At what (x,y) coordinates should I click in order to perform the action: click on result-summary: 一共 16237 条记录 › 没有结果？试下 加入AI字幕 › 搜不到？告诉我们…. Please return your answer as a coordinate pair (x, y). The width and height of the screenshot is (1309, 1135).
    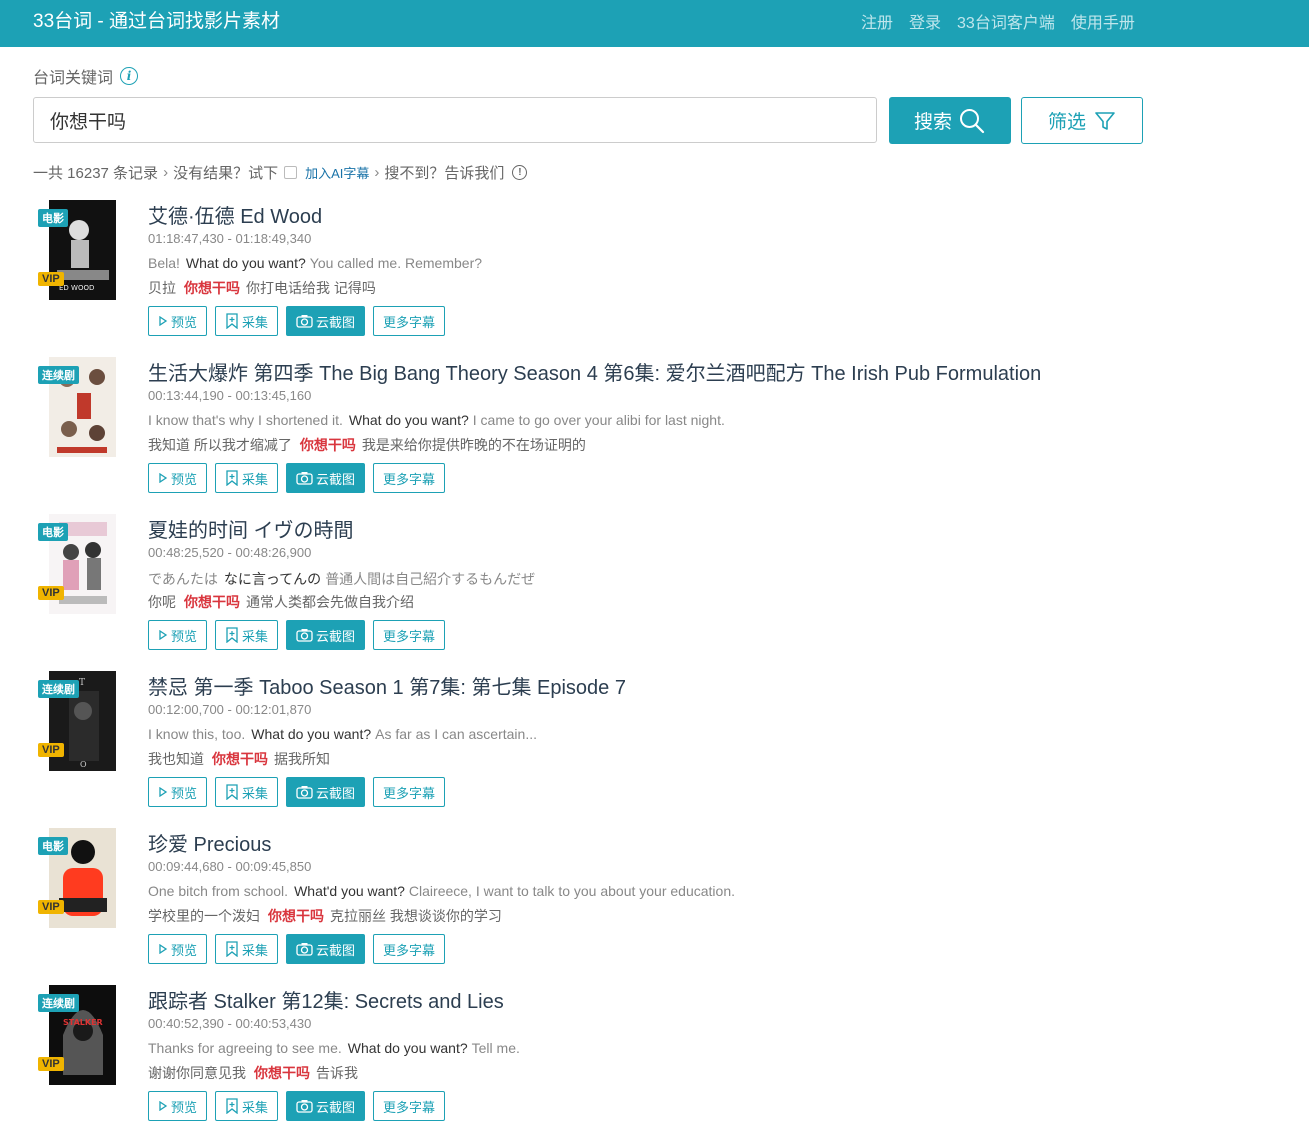
    Looking at the image, I should click on (280, 172).